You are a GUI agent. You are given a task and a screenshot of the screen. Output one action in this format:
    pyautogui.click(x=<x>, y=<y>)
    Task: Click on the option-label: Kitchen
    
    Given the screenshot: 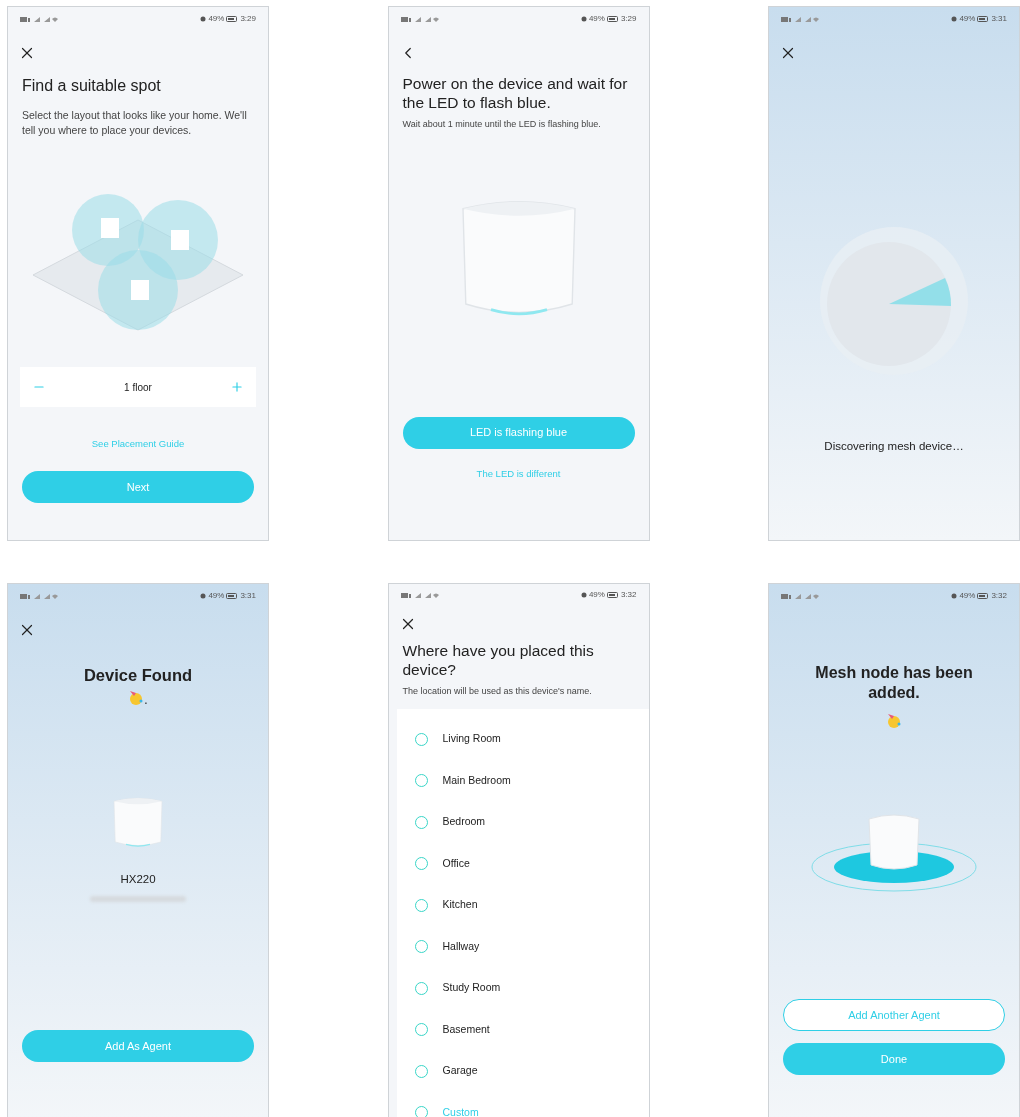 What is the action you would take?
    pyautogui.click(x=460, y=905)
    